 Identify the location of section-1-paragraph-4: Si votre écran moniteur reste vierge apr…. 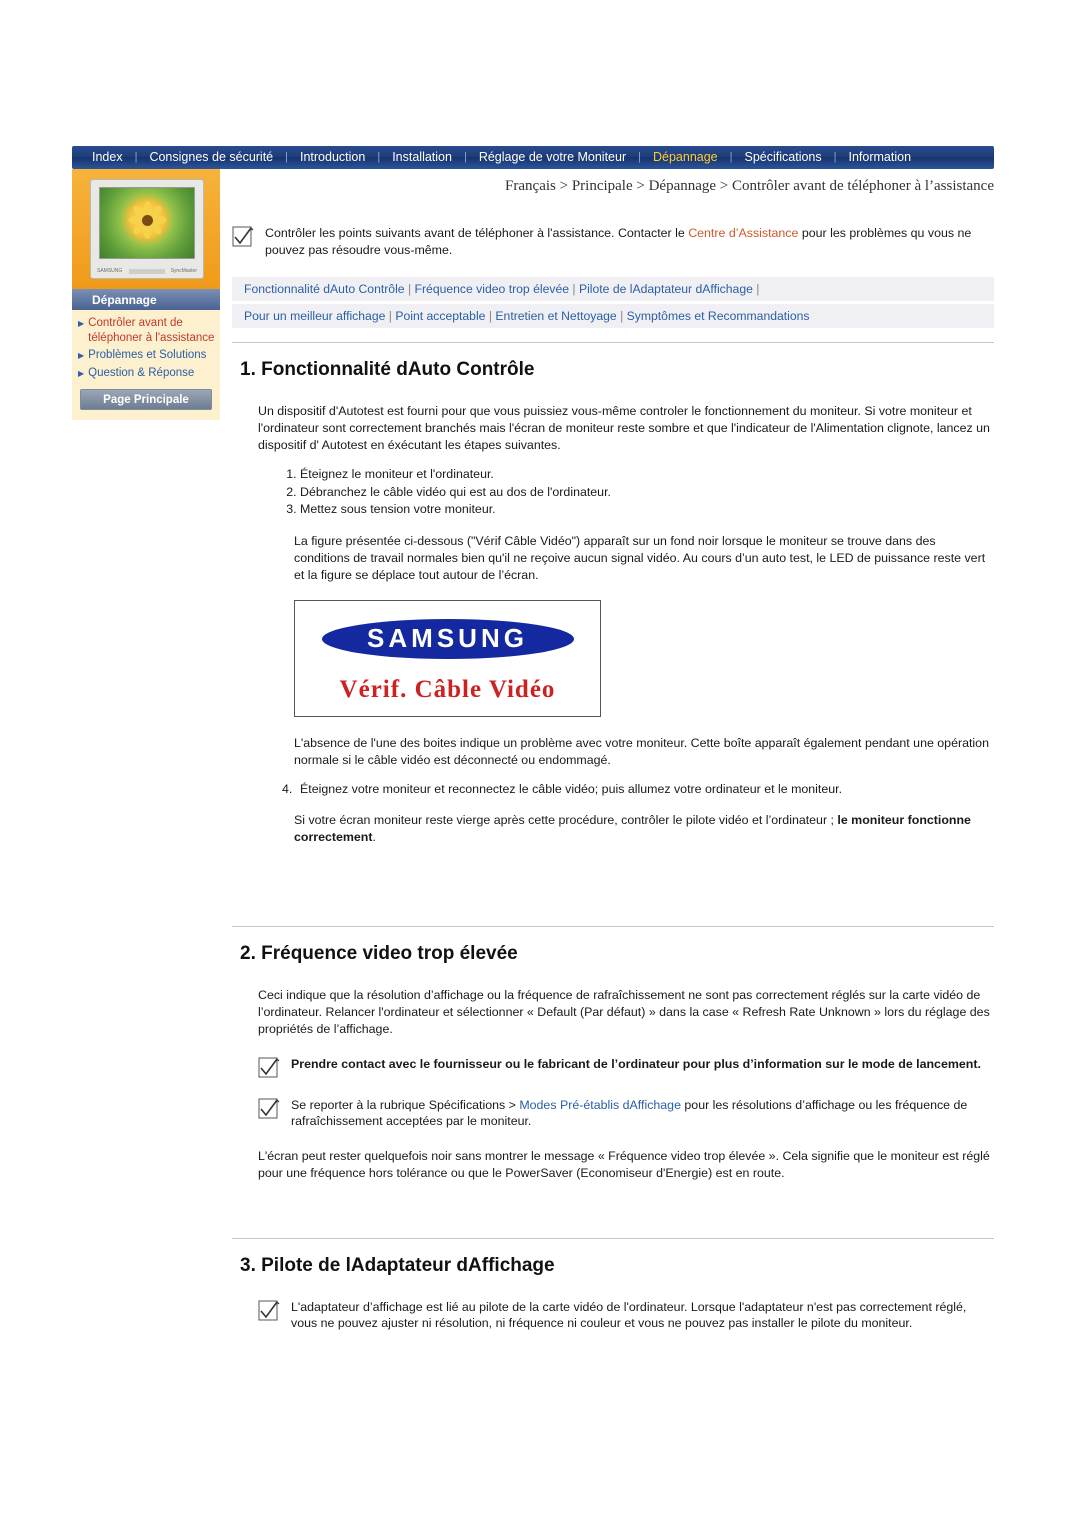
(632, 828).